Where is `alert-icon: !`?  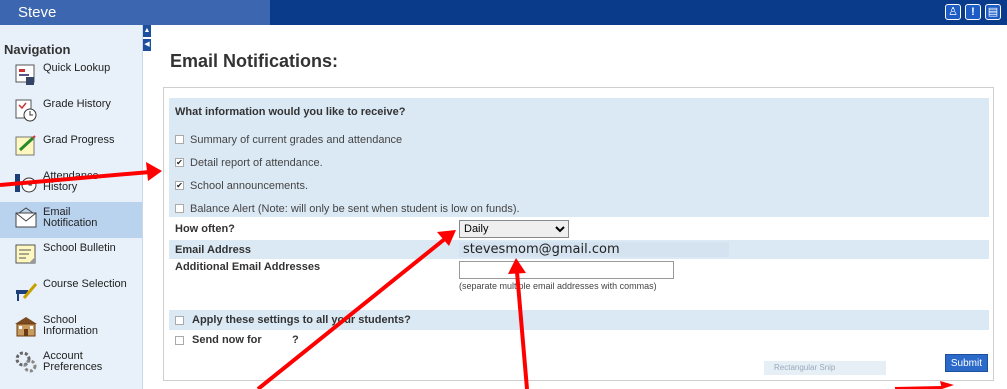
alert-icon: ! is located at coordinates (973, 12).